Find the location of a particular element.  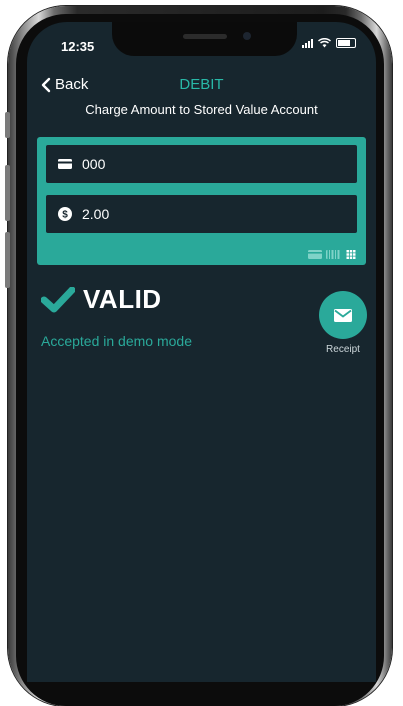

card-number-field: 000 is located at coordinates (201, 164).